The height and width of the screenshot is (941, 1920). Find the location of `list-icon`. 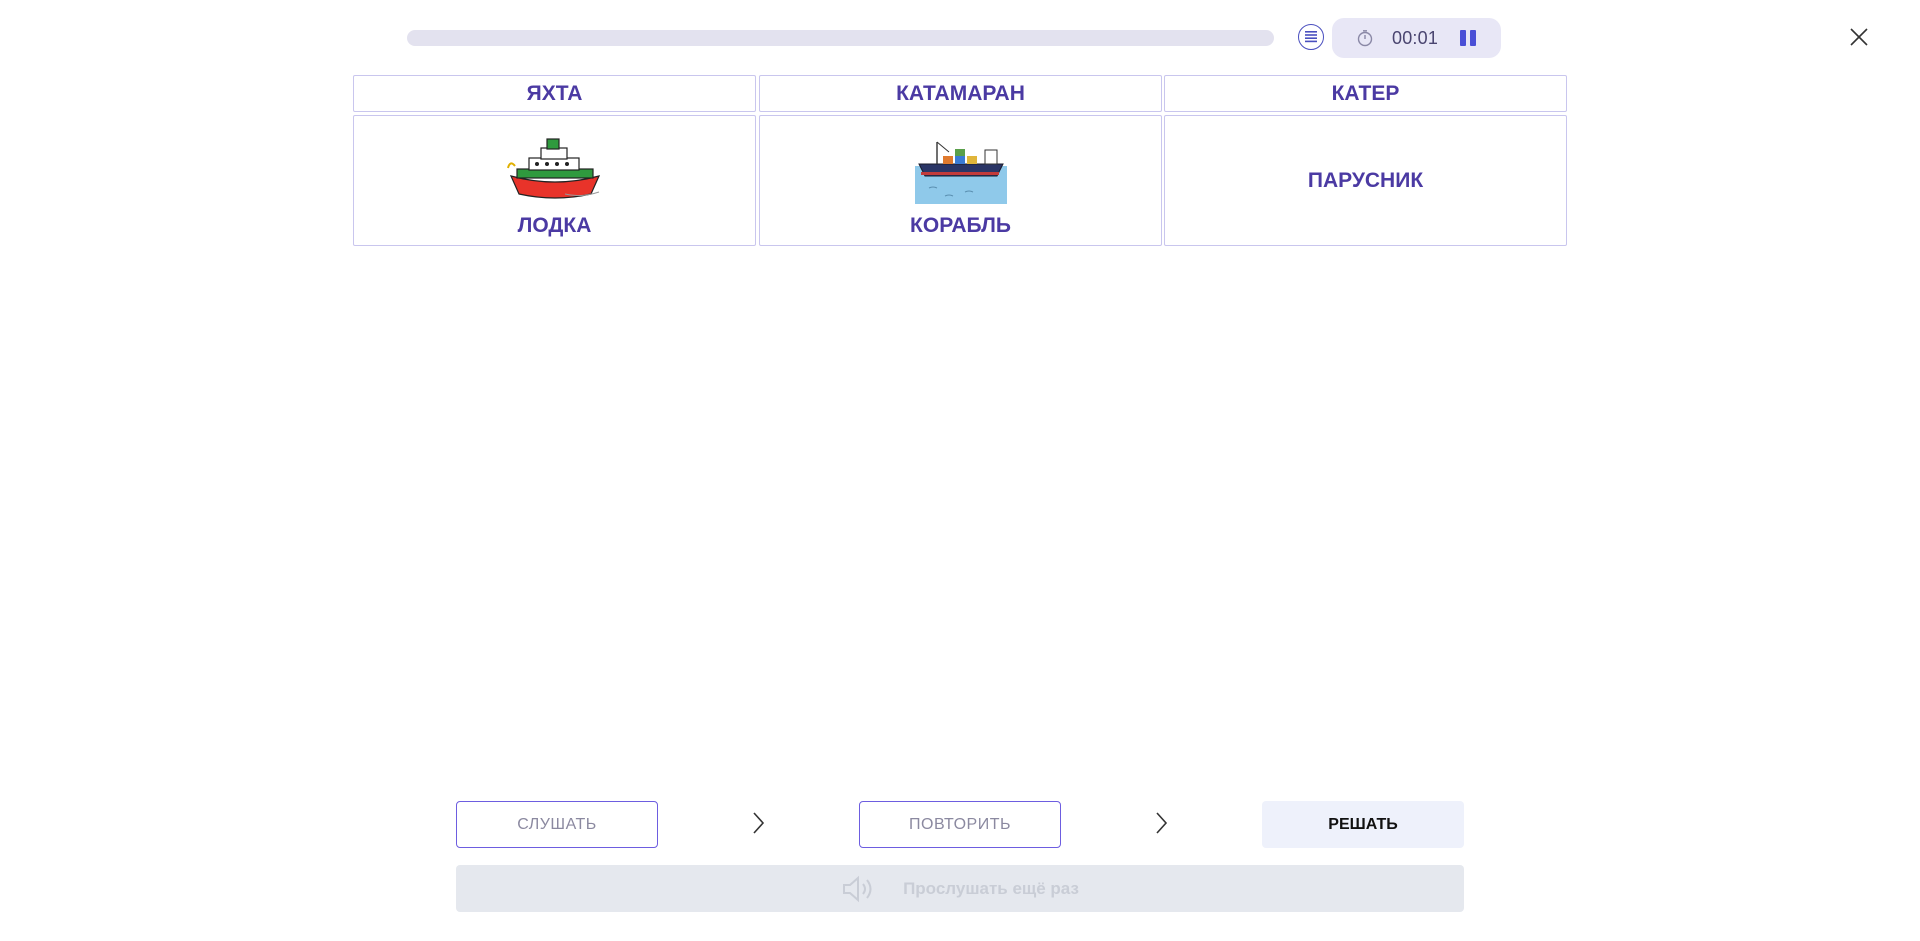

list-icon is located at coordinates (1311, 37).